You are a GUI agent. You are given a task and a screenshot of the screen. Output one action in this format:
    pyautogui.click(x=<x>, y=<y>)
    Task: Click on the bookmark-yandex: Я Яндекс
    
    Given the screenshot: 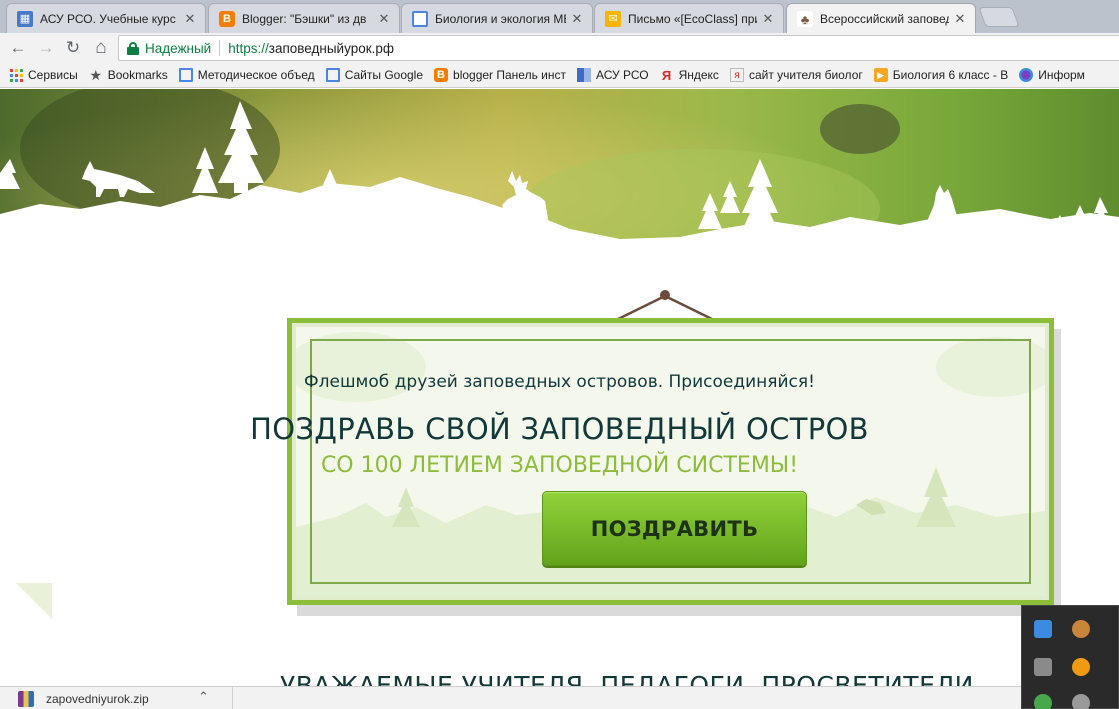 What is the action you would take?
    pyautogui.click(x=689, y=75)
    